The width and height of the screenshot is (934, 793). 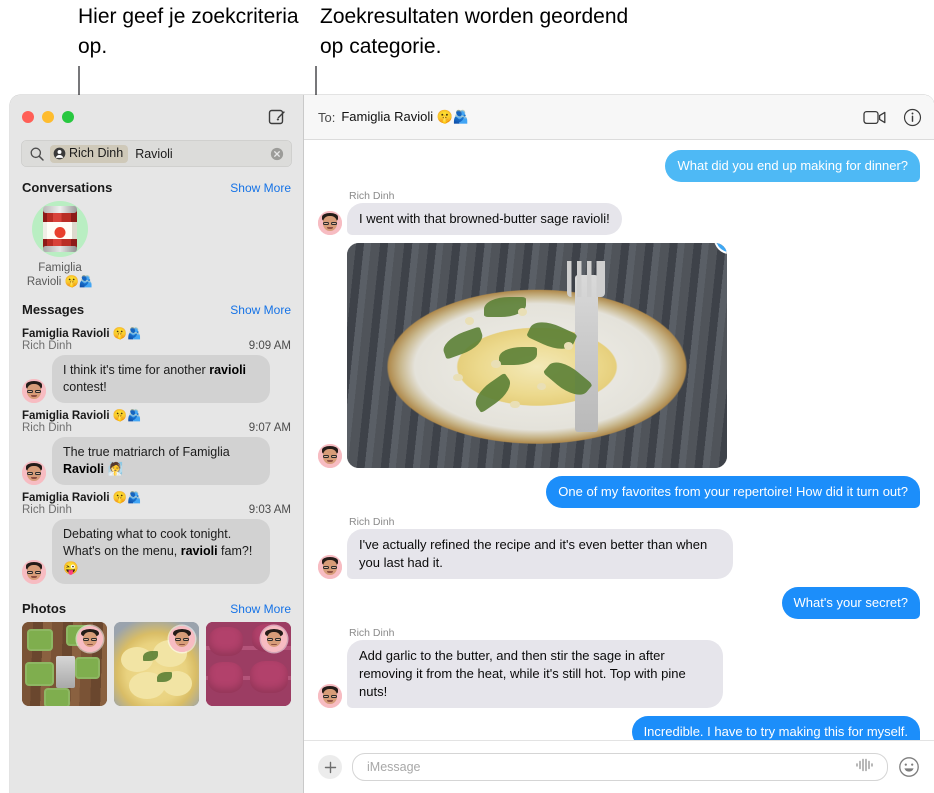 What do you see at coordinates (156, 187) in the screenshot?
I see `section-header-conversations: Conversations Show More` at bounding box center [156, 187].